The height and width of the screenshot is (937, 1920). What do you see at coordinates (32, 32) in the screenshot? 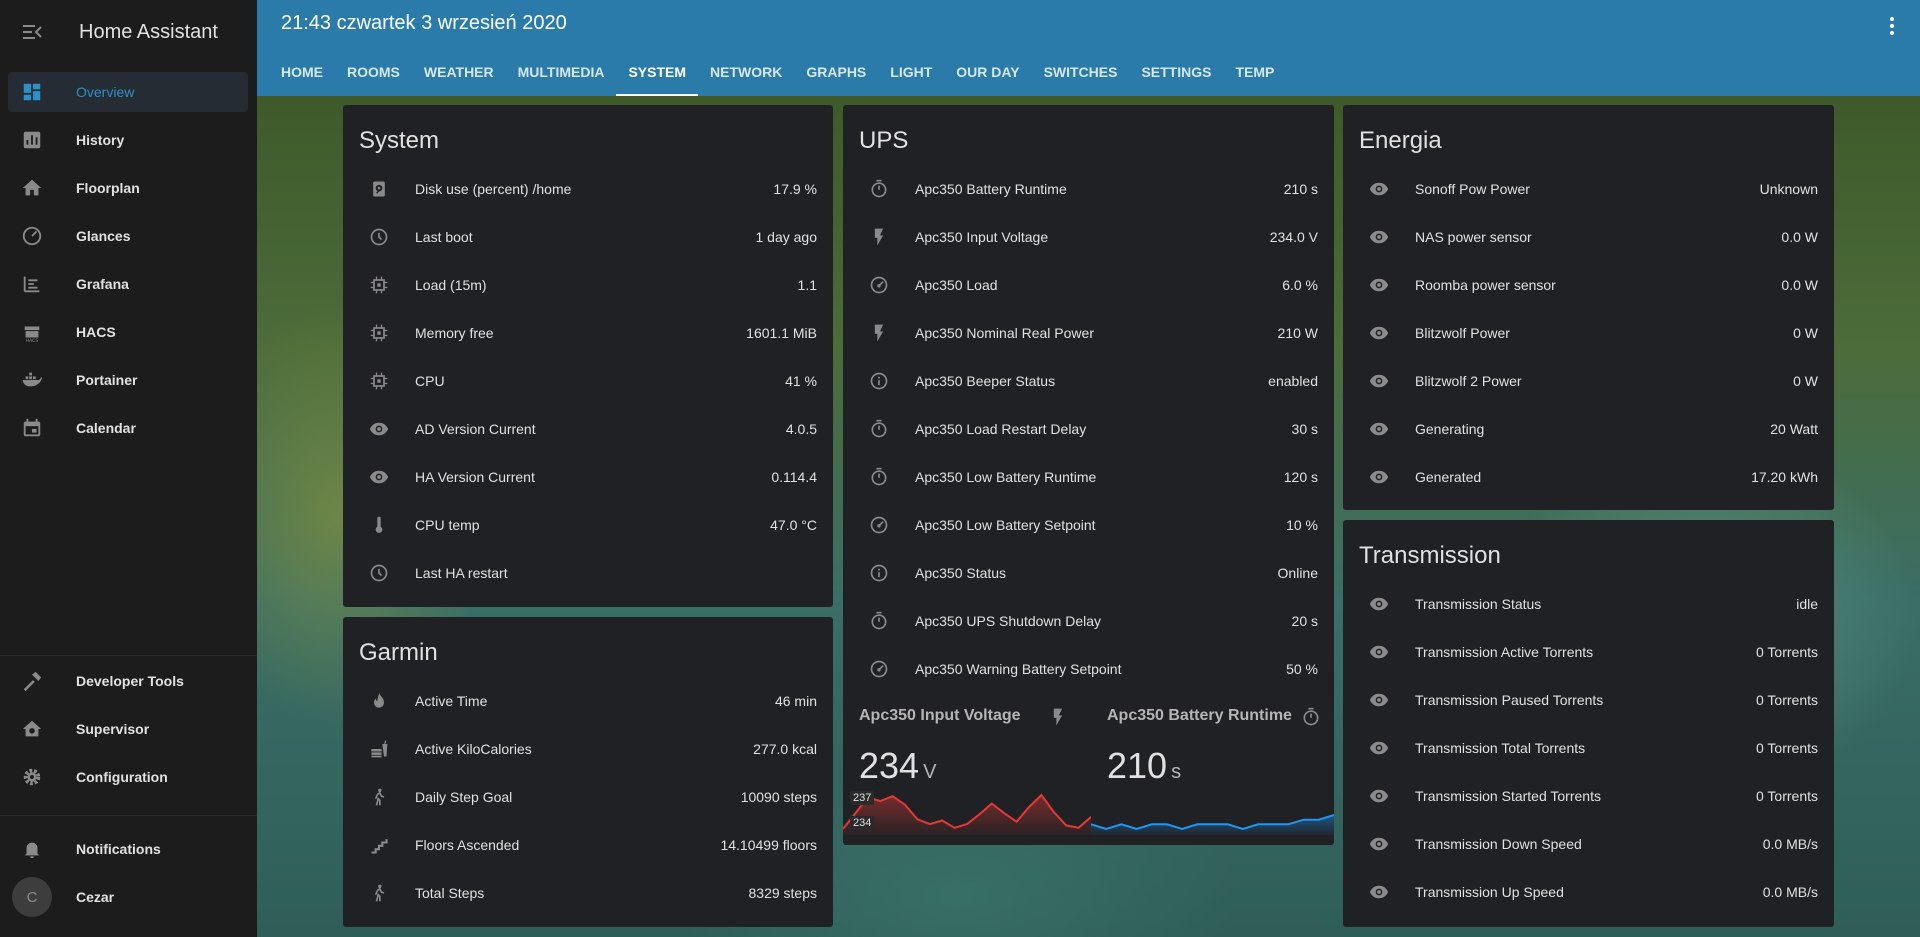
I see `menu-collapse-icon` at bounding box center [32, 32].